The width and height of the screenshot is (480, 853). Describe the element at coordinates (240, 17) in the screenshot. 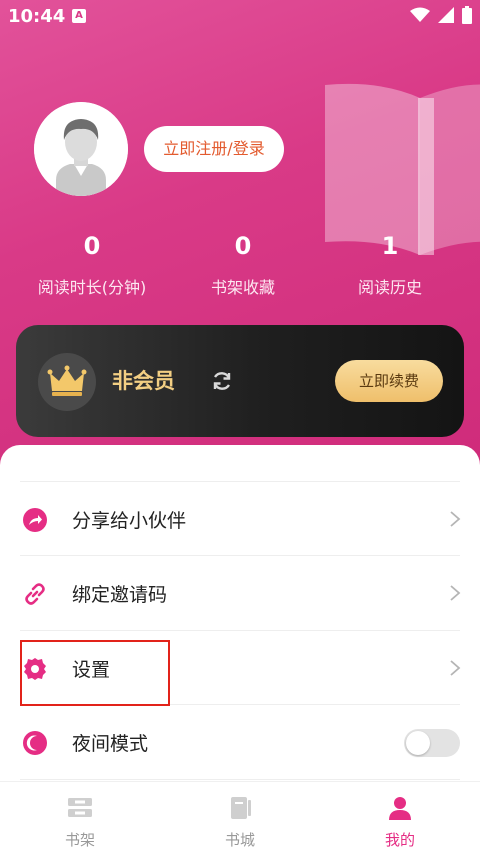

I see `status-bar: 10:44 A` at that location.